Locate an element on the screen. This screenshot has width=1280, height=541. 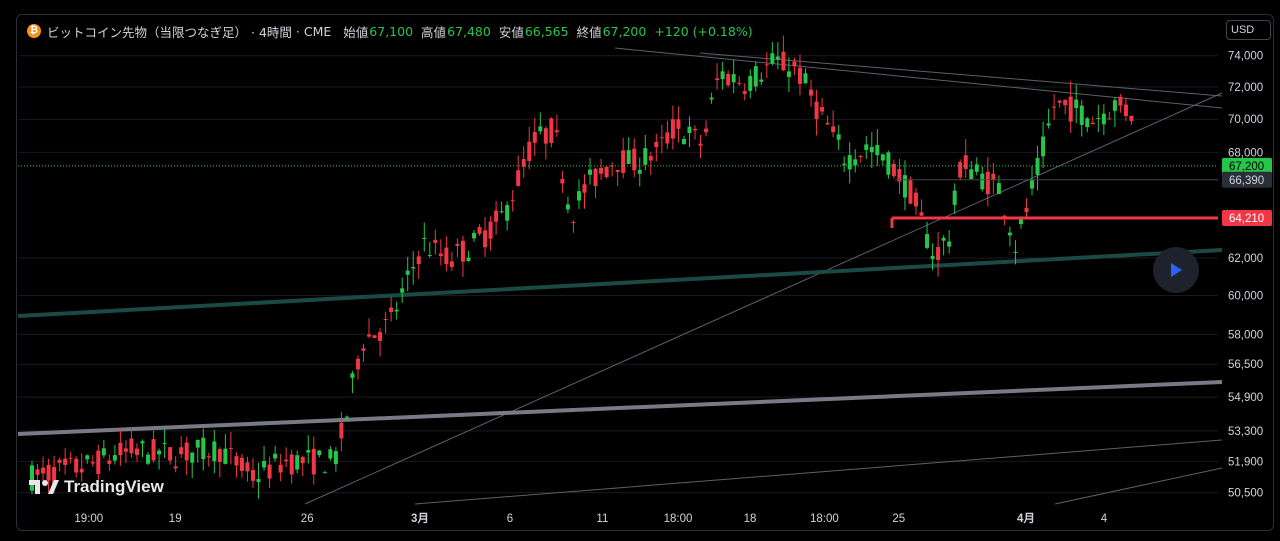
price-tick-label: 53,300 is located at coordinates (1245, 432).